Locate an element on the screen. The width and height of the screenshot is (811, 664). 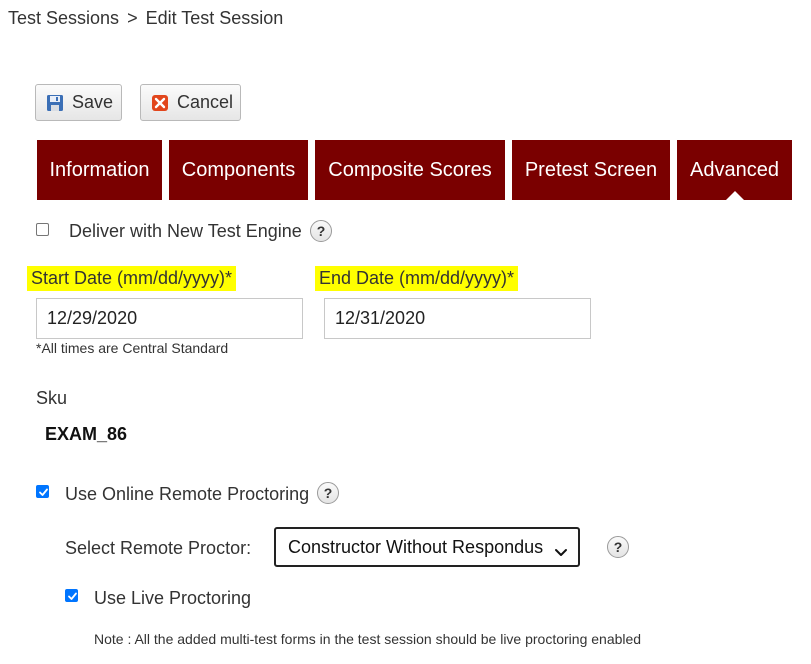
end-date-label: End Date (mm/dd/yyyy)* is located at coordinates (417, 278).